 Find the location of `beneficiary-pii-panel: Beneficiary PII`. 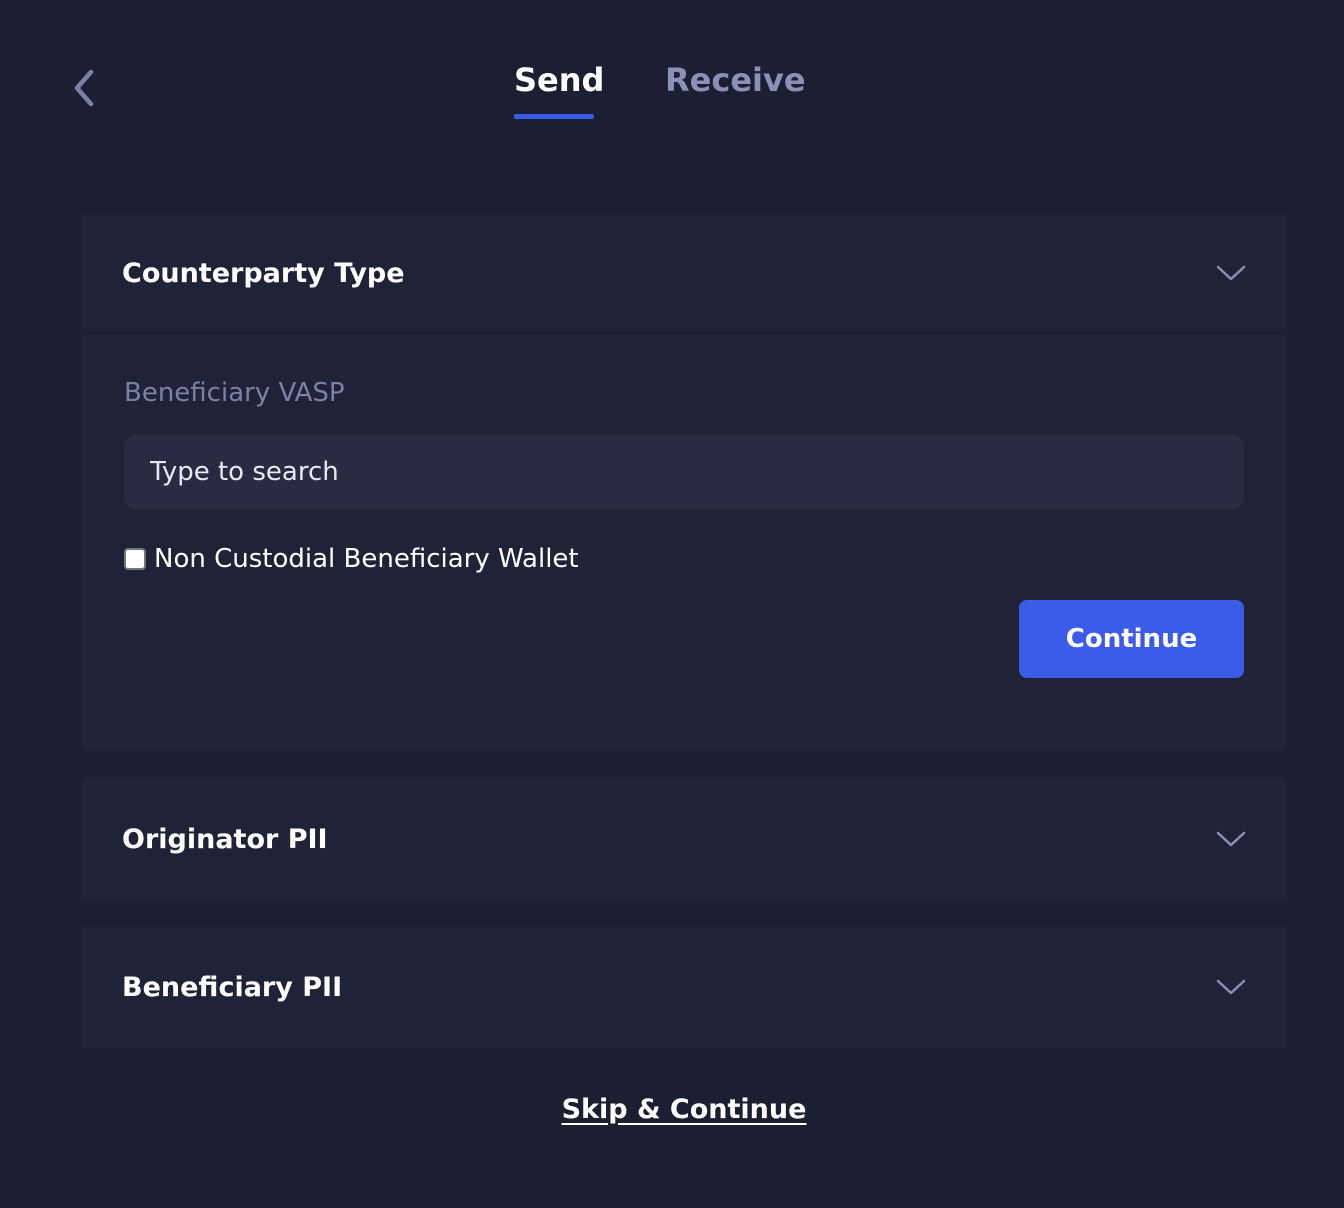

beneficiary-pii-panel: Beneficiary PII is located at coordinates (684, 987).